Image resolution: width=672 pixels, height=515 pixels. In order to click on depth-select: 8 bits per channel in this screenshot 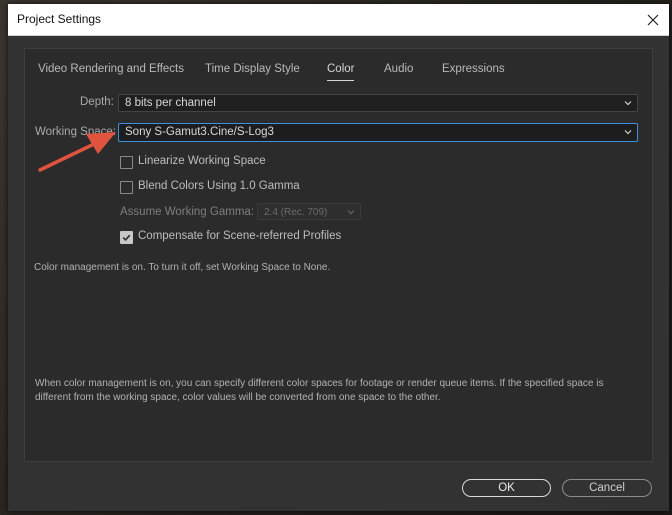, I will do `click(378, 103)`.